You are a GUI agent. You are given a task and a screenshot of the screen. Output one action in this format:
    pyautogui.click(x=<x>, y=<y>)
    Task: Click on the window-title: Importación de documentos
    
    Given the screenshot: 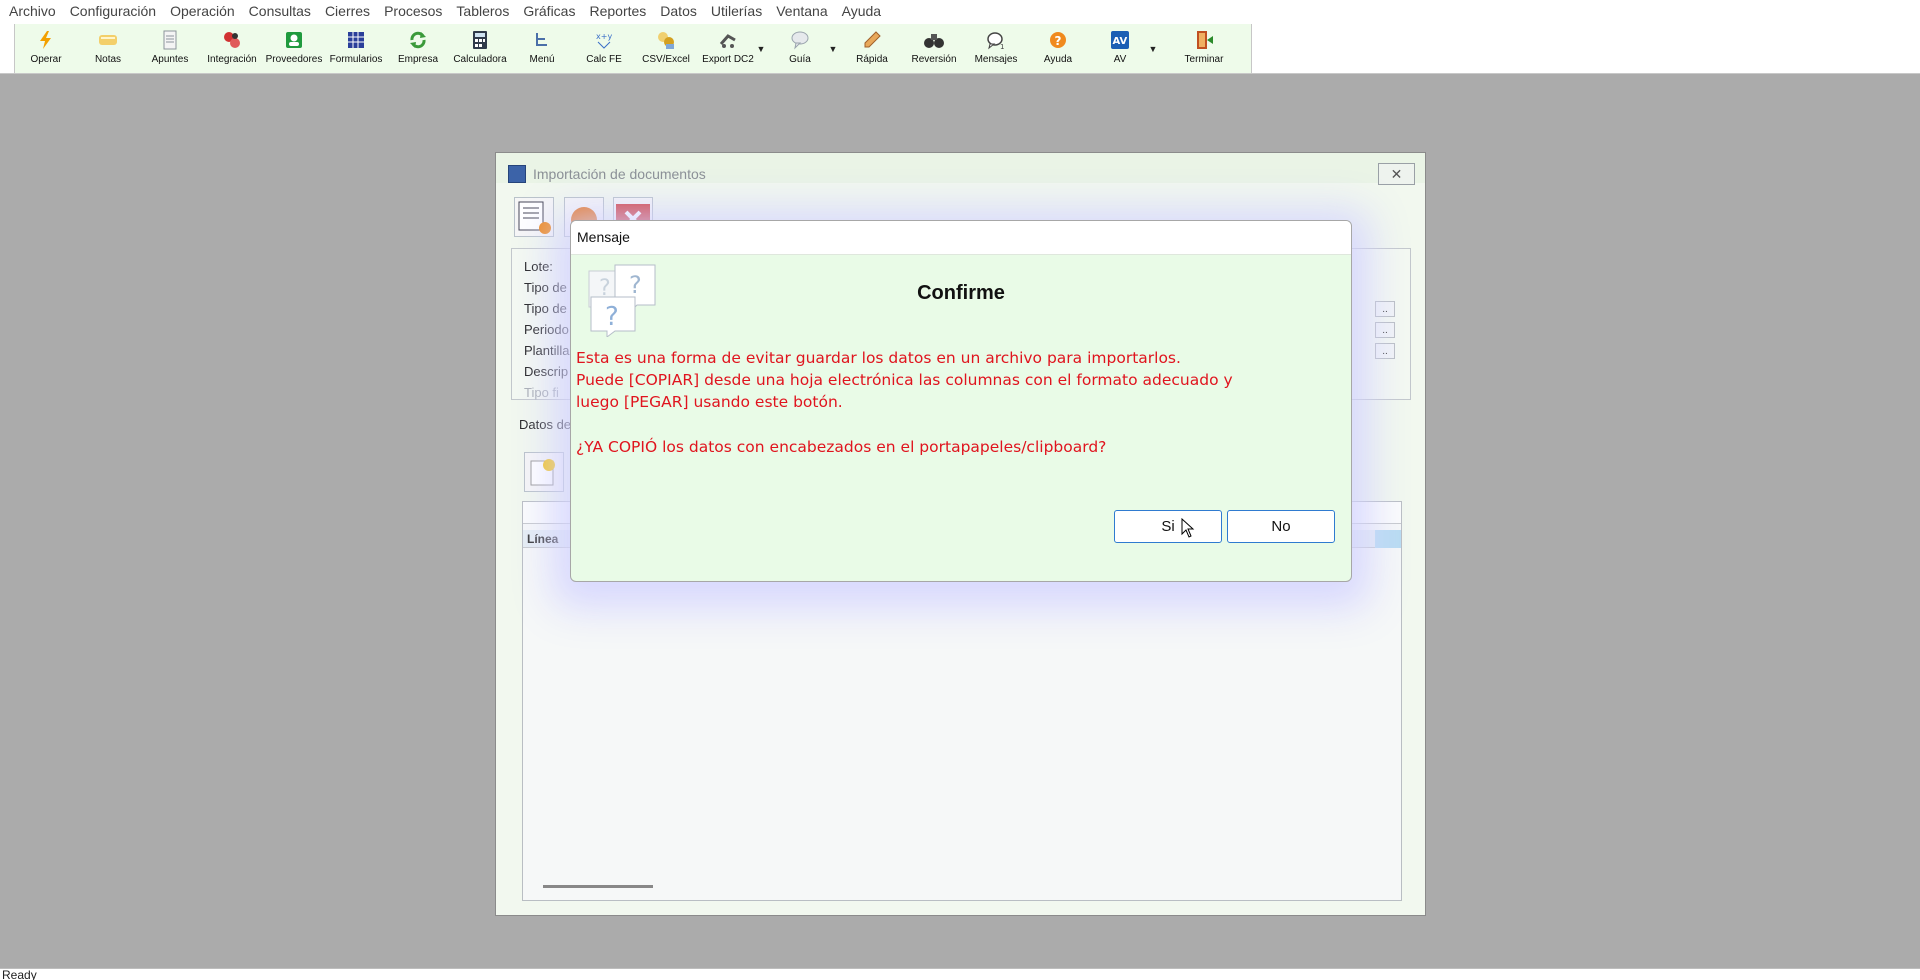 What is the action you would take?
    pyautogui.click(x=619, y=174)
    